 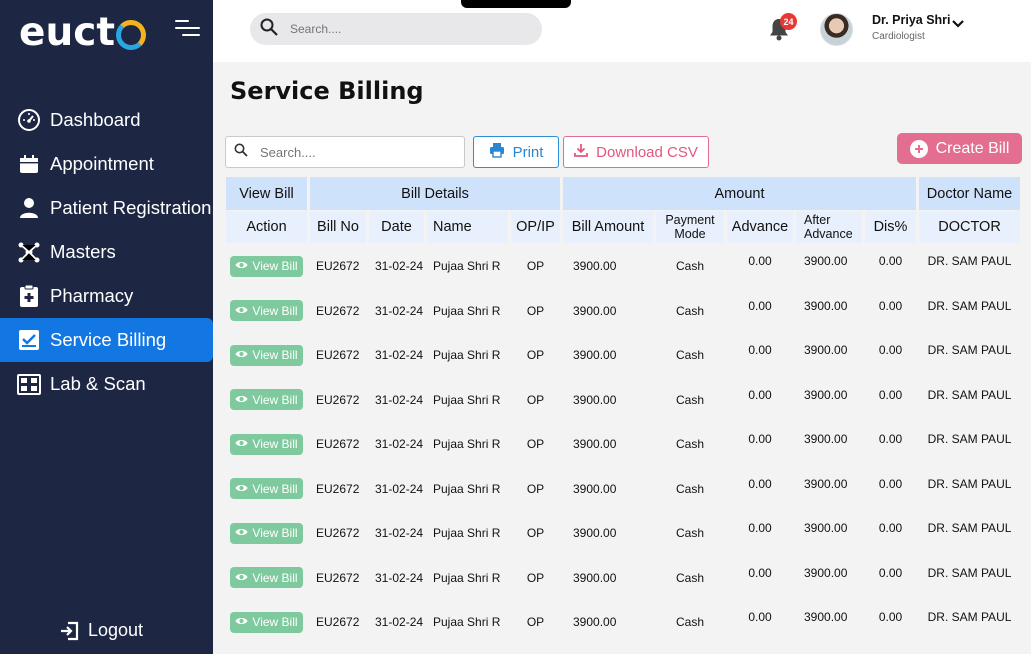 What do you see at coordinates (106, 208) in the screenshot?
I see `sidebar-item-patient-registration: Patient Registration` at bounding box center [106, 208].